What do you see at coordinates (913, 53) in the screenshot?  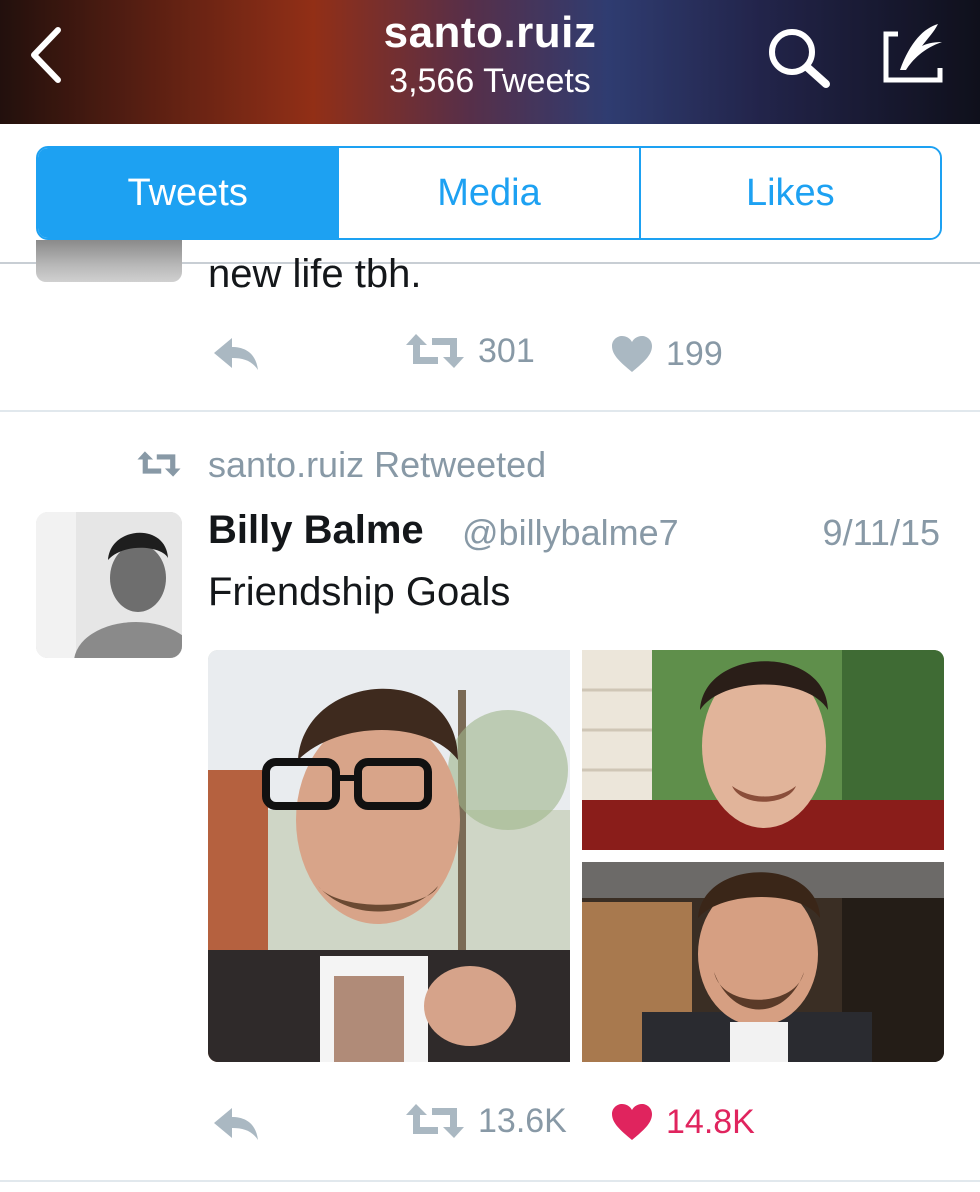 I see `compose-icon` at bounding box center [913, 53].